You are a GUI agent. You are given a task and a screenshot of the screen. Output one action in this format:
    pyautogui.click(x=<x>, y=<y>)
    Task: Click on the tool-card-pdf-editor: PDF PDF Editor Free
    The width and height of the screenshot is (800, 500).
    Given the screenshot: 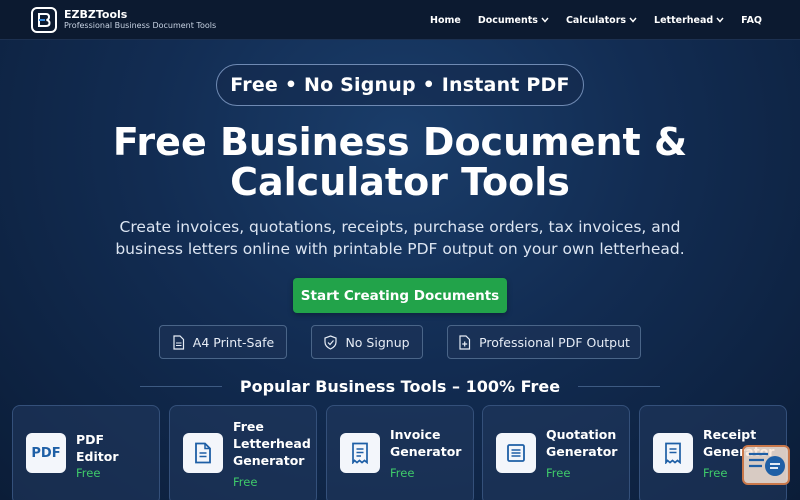 What is the action you would take?
    pyautogui.click(x=86, y=452)
    